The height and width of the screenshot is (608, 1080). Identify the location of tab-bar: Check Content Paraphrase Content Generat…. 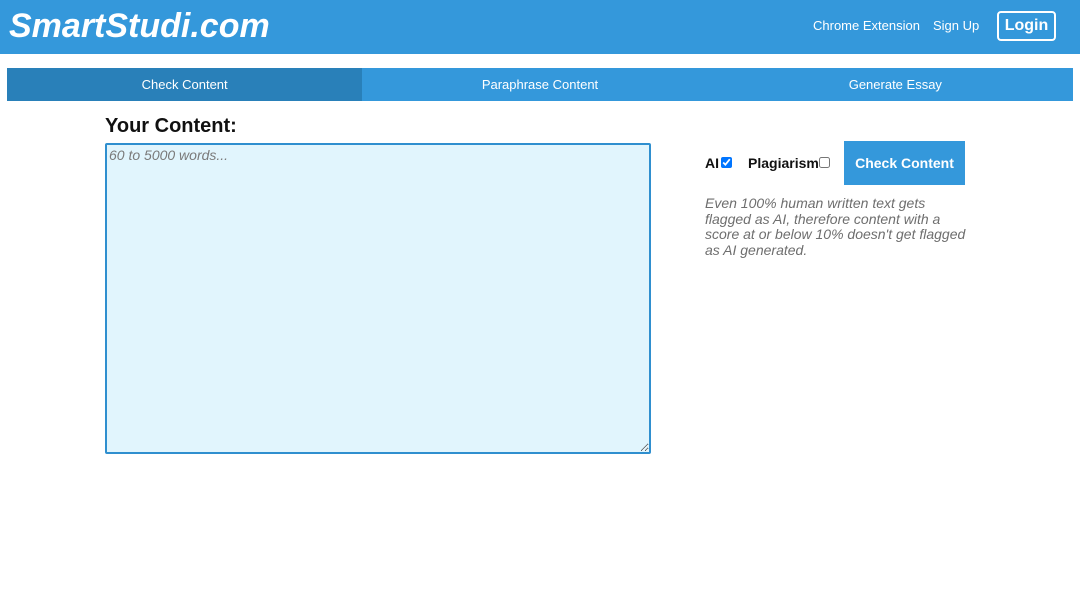
(540, 84).